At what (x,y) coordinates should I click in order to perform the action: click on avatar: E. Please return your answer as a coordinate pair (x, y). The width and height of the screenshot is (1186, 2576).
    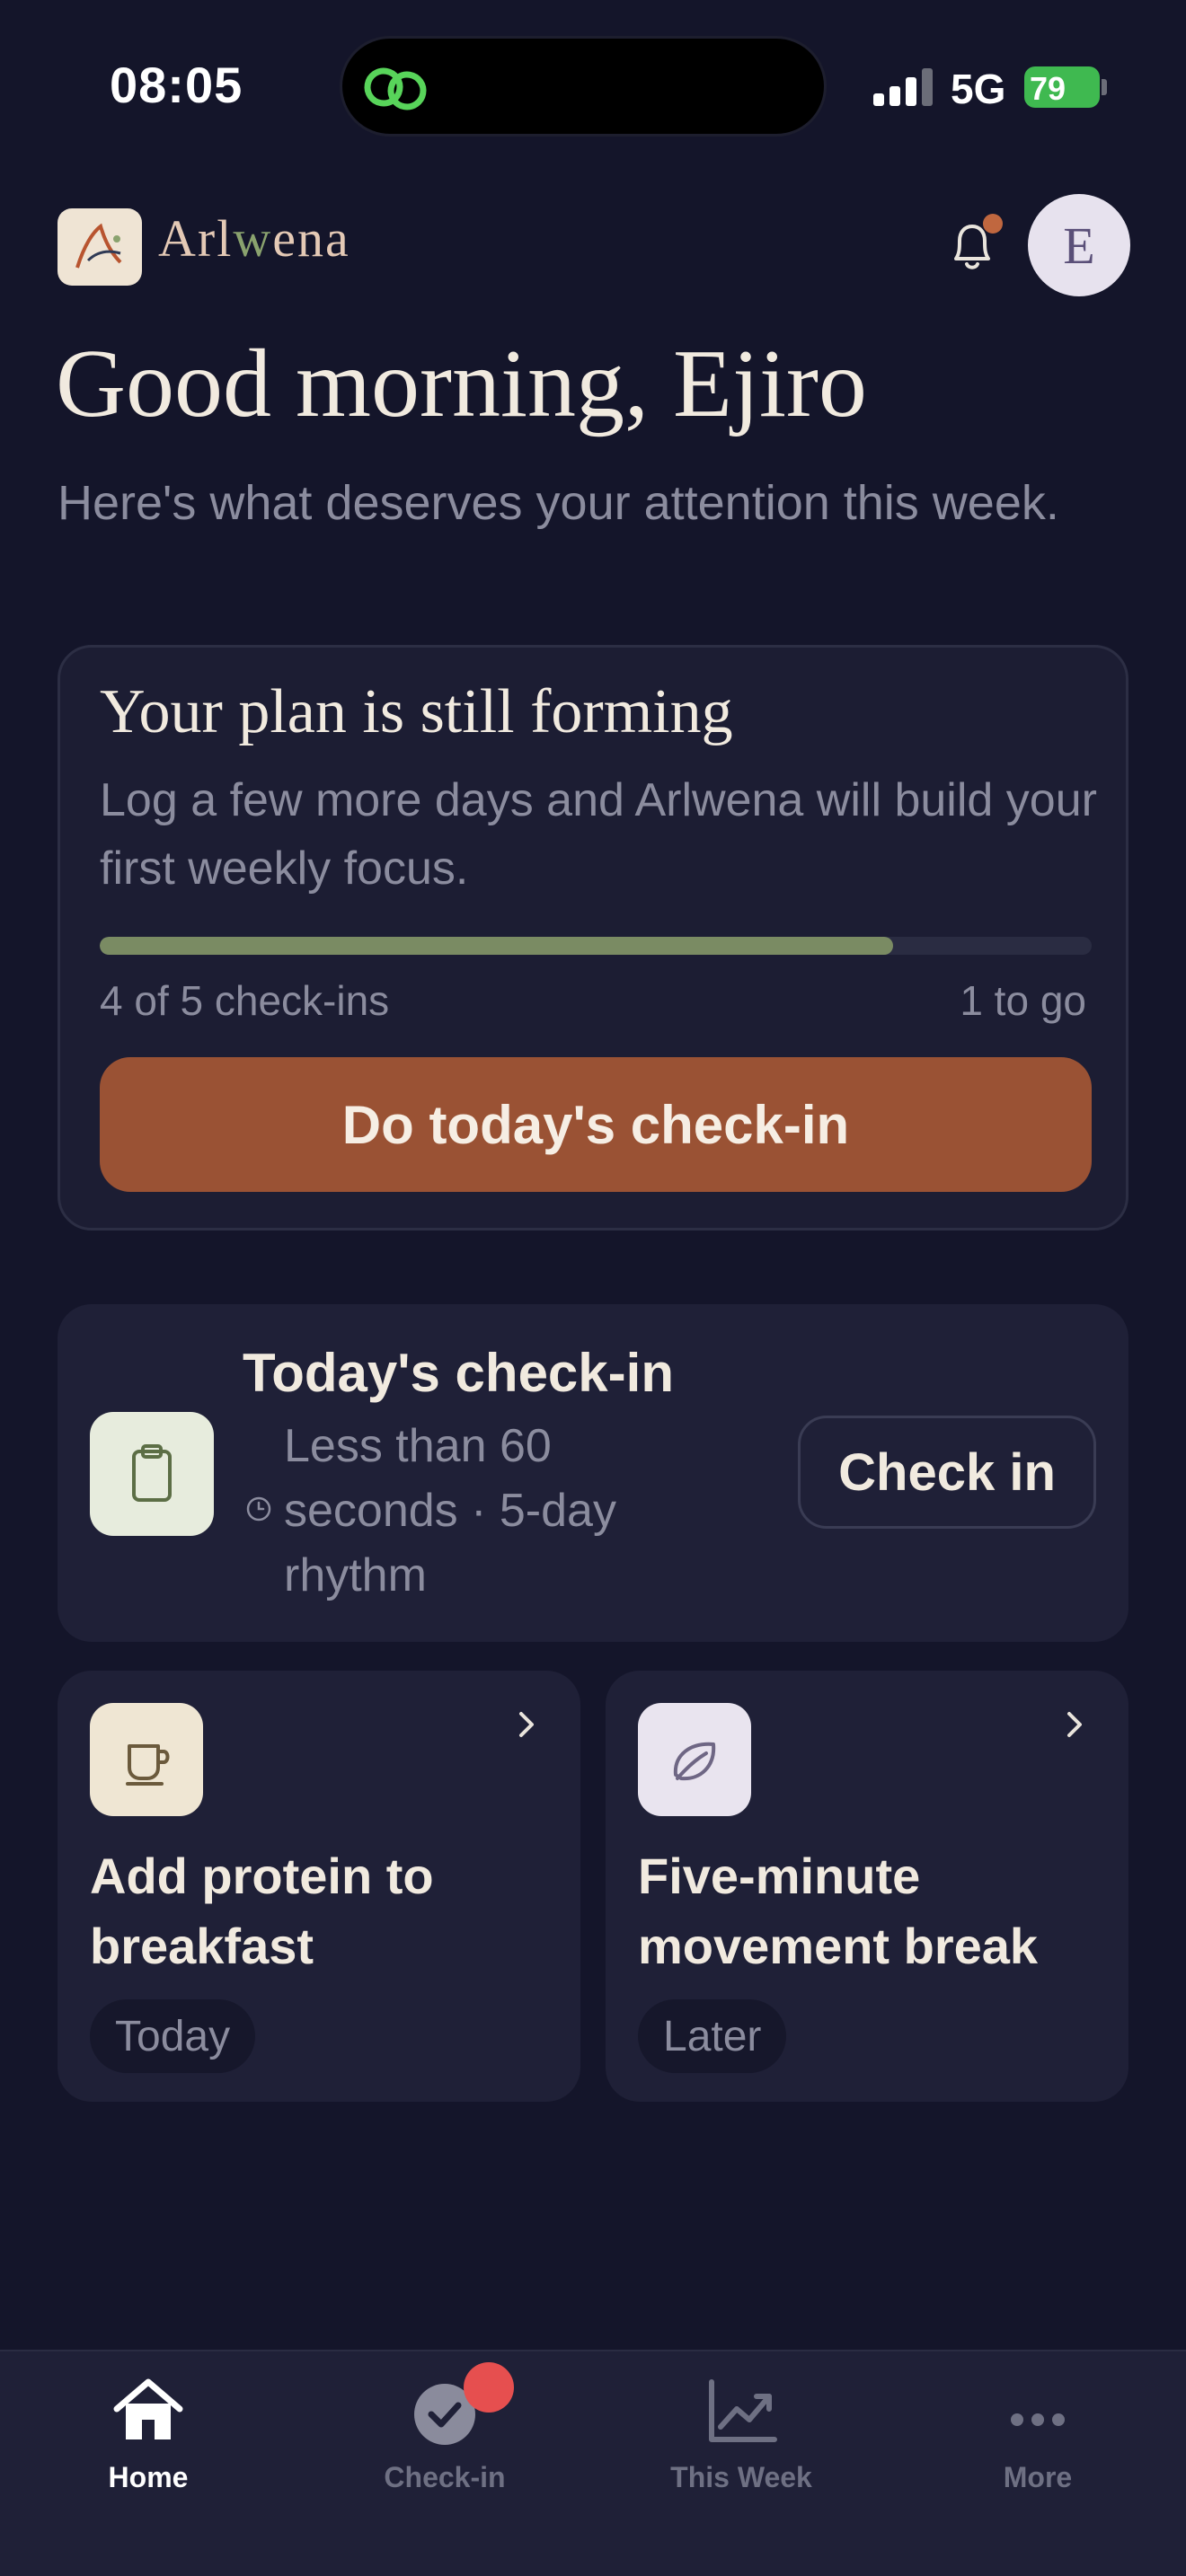
    Looking at the image, I should click on (1079, 245).